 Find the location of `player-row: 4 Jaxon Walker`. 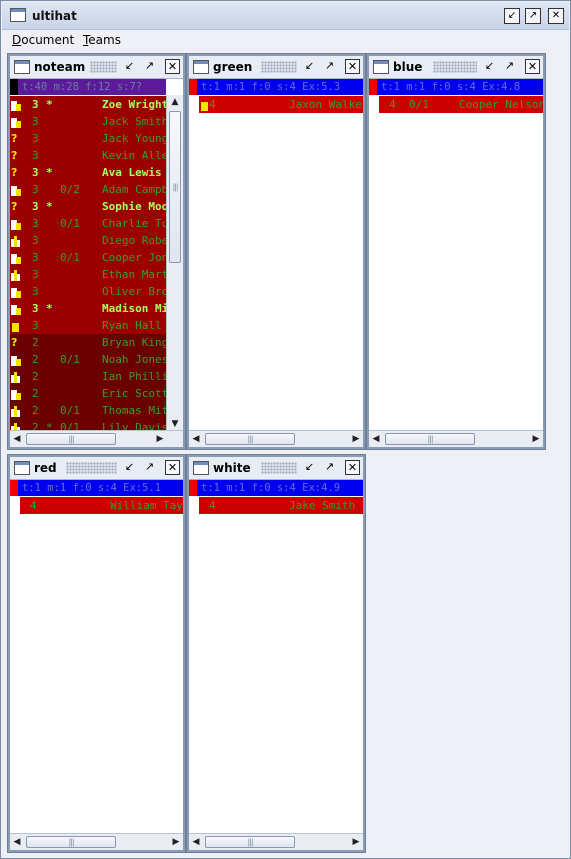

player-row: 4 Jaxon Walker is located at coordinates (281, 104).